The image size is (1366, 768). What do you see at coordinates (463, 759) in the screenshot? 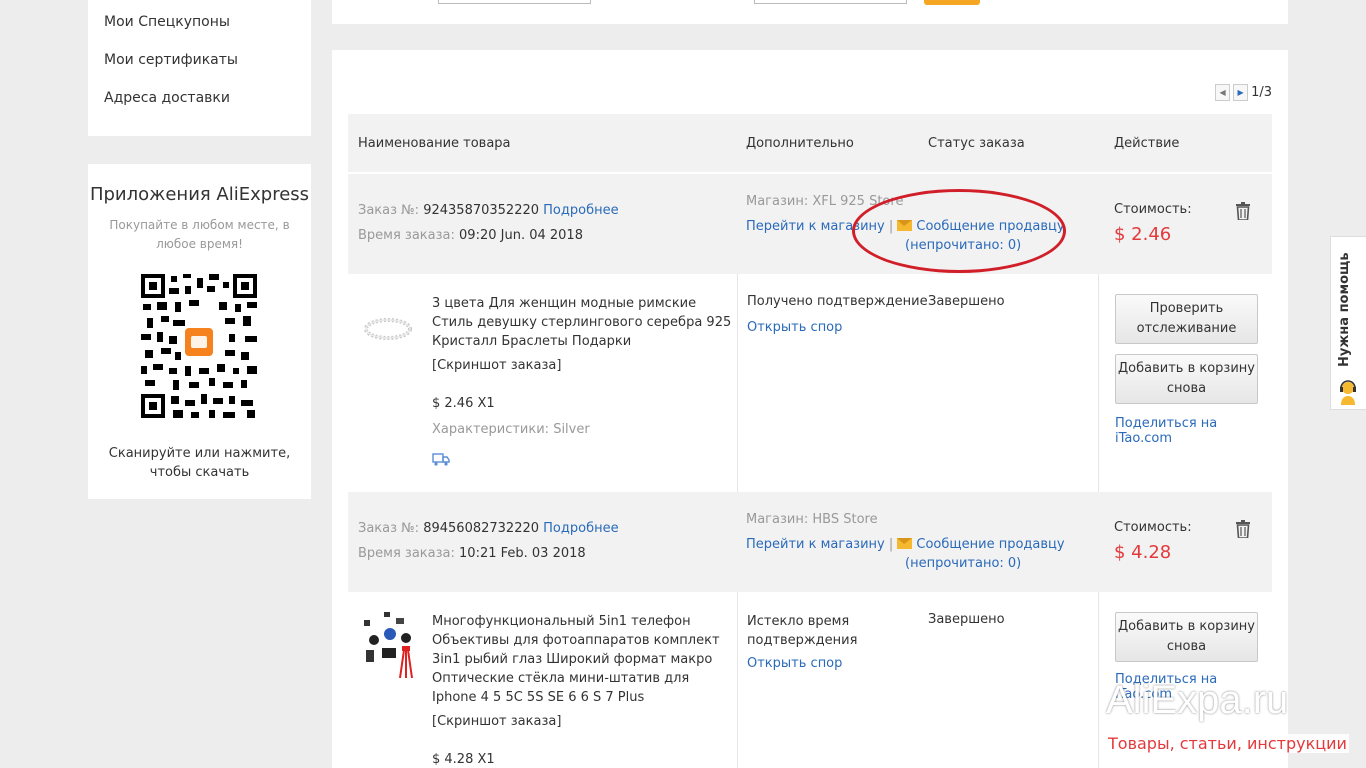
I see `price-quantity: $ 4.28 X1` at bounding box center [463, 759].